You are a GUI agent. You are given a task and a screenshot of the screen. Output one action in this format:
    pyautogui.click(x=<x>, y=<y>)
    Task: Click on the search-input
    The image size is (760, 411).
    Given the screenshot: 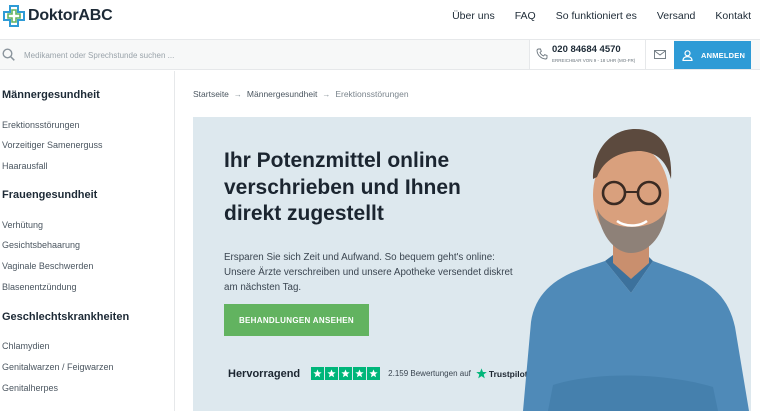 What is the action you would take?
    pyautogui.click(x=264, y=55)
    